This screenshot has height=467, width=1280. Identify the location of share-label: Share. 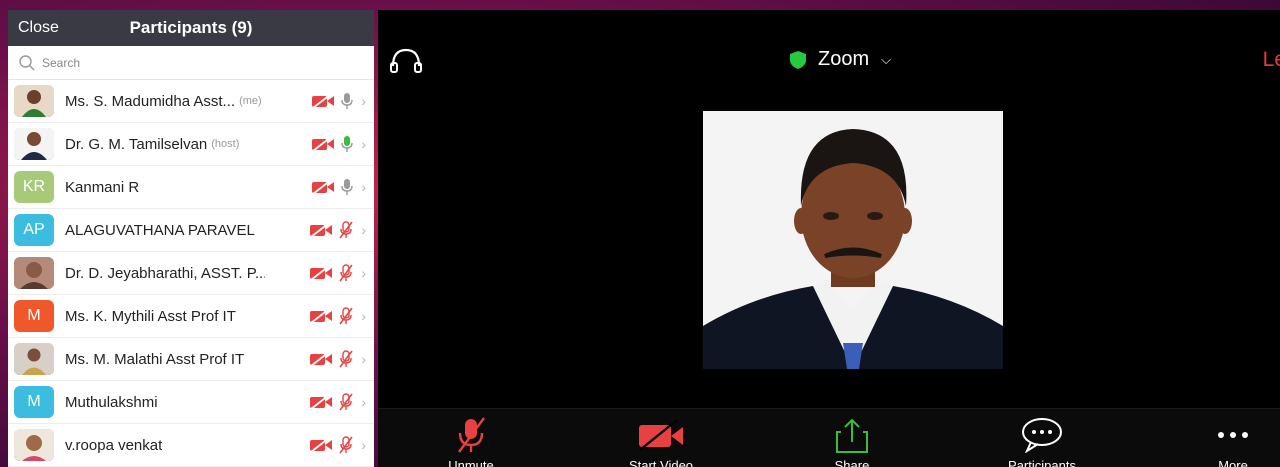
(852, 462).